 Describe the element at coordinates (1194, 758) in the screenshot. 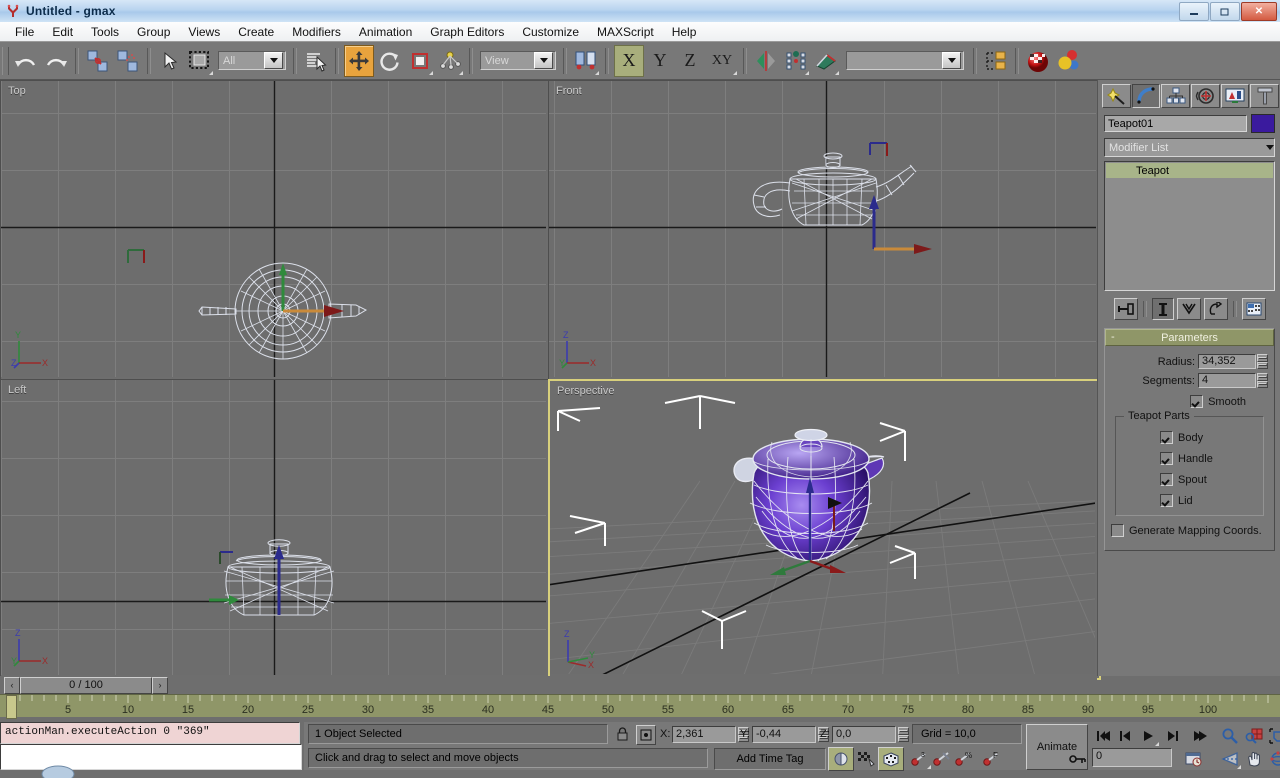

I see `time-configuration-icon` at that location.